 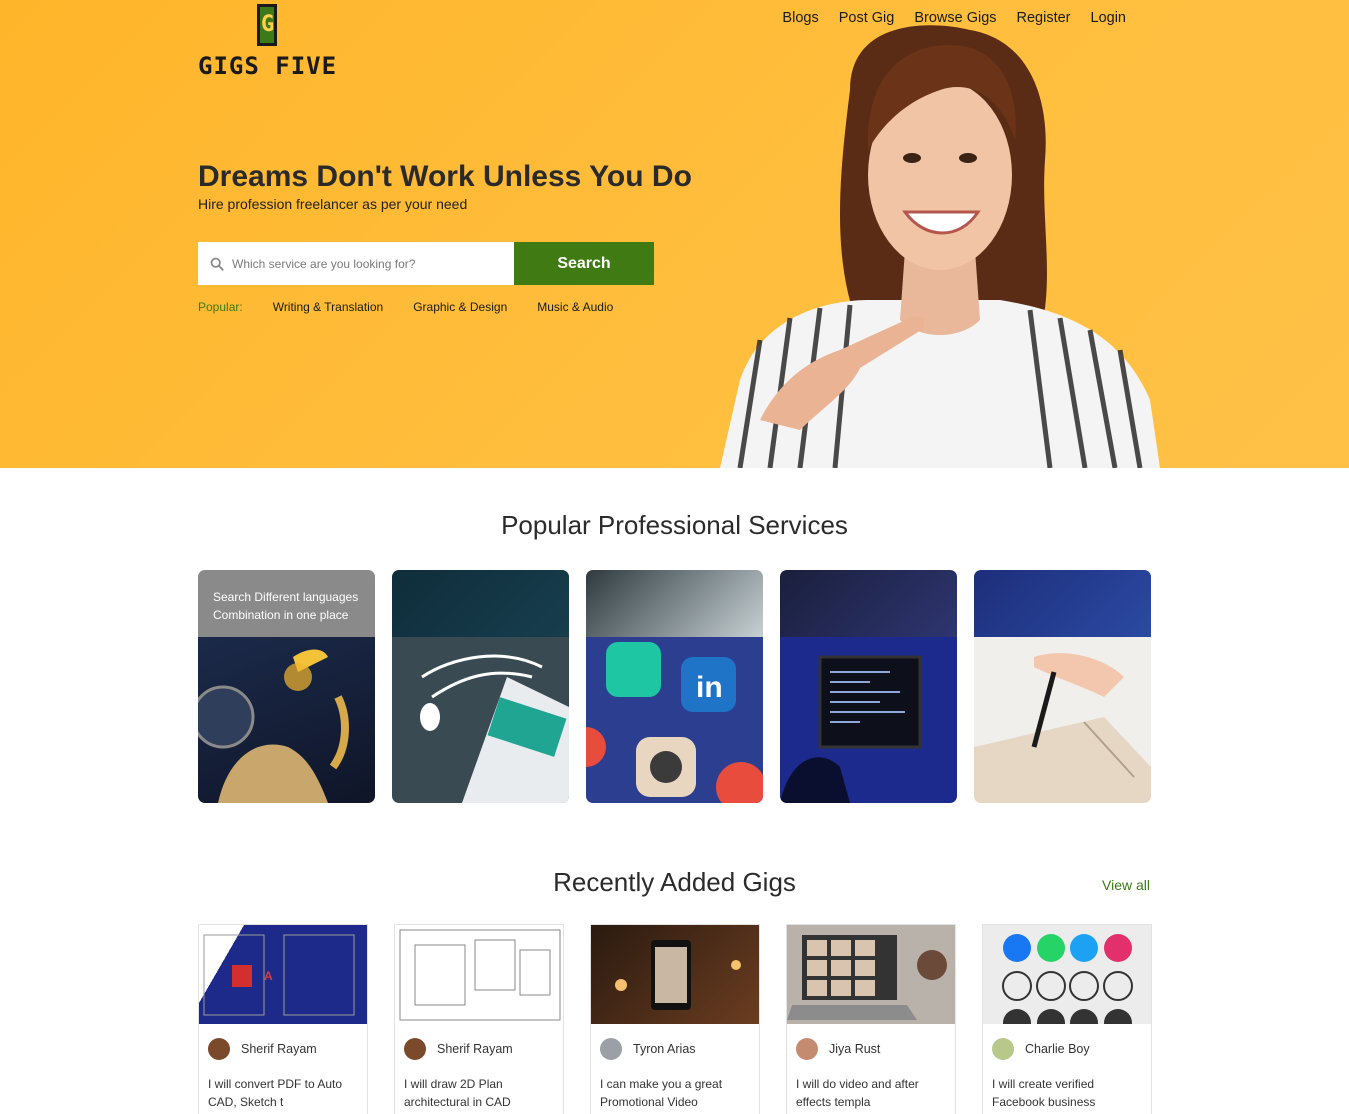 What do you see at coordinates (367, 263) in the screenshot?
I see `search-input` at bounding box center [367, 263].